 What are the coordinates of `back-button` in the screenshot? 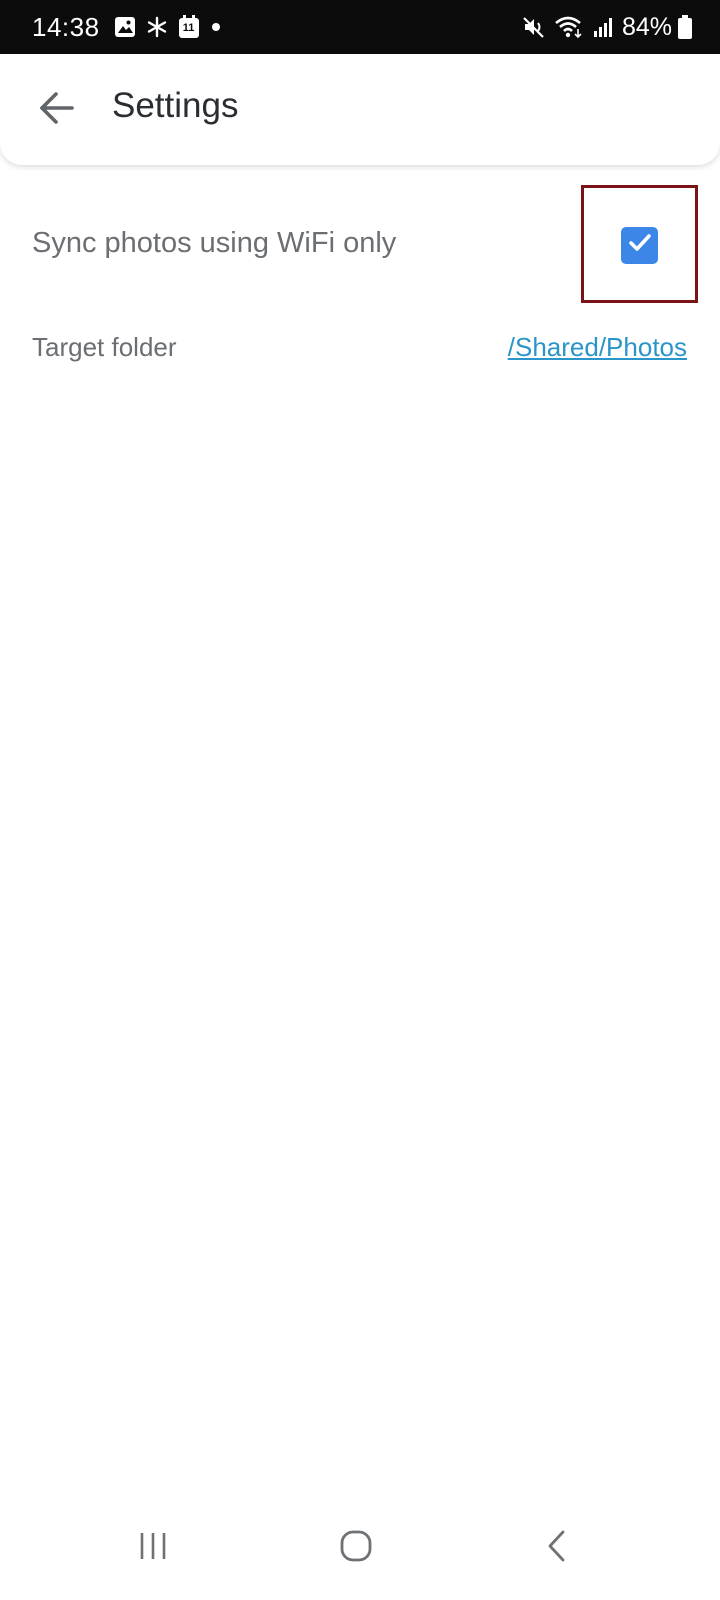 It's located at (56, 110).